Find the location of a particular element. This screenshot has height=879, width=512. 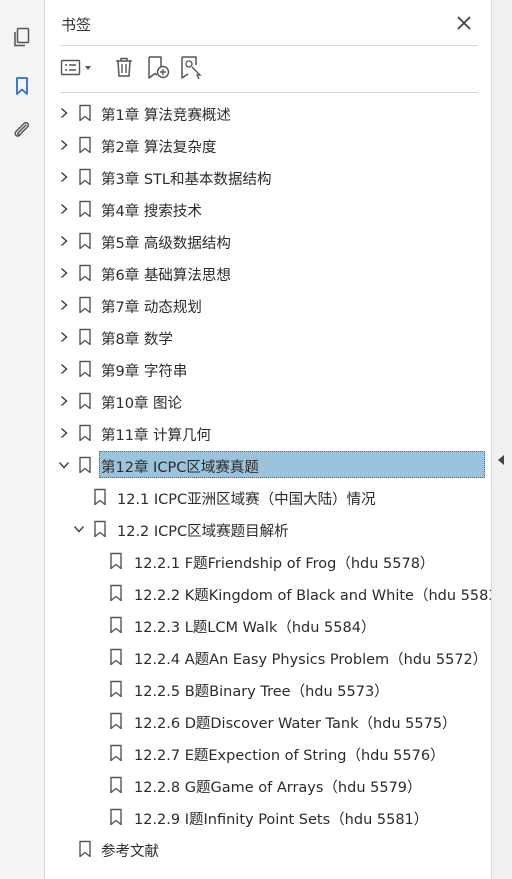

bookmark-label: 第4章 搜索技术 is located at coordinates (151, 212).